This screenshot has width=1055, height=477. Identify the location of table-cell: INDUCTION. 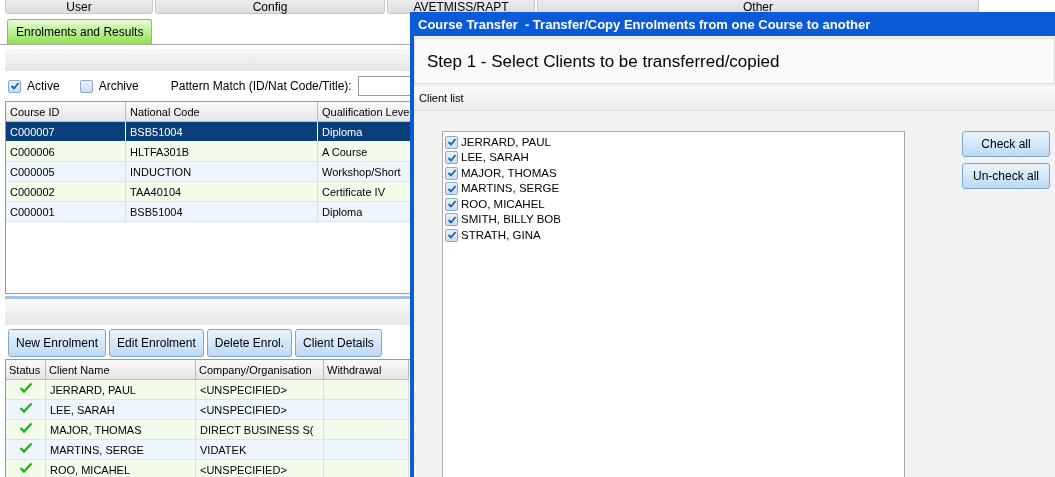
(222, 172).